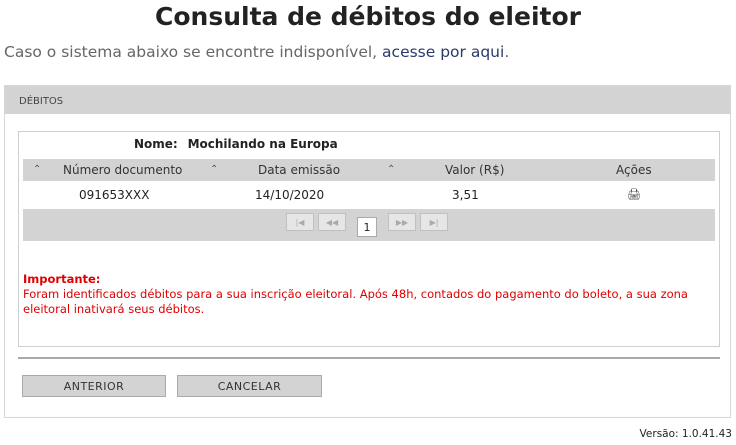  I want to click on column-header-valor: Valor (R$), so click(474, 170).